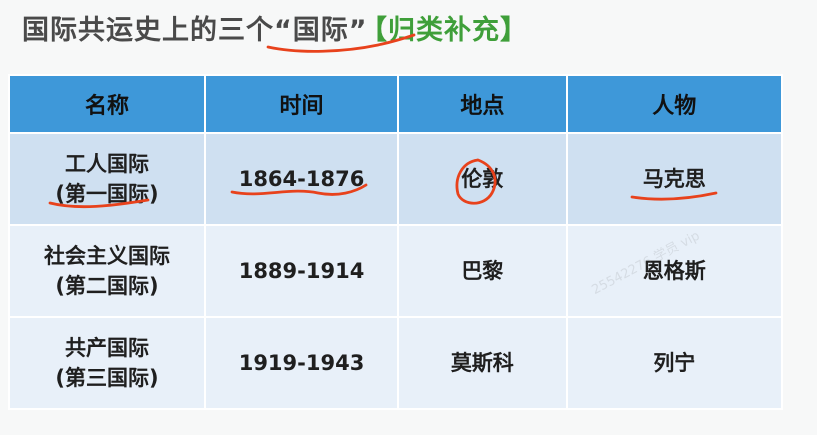  I want to click on cell-time: 1889-1914, so click(302, 271).